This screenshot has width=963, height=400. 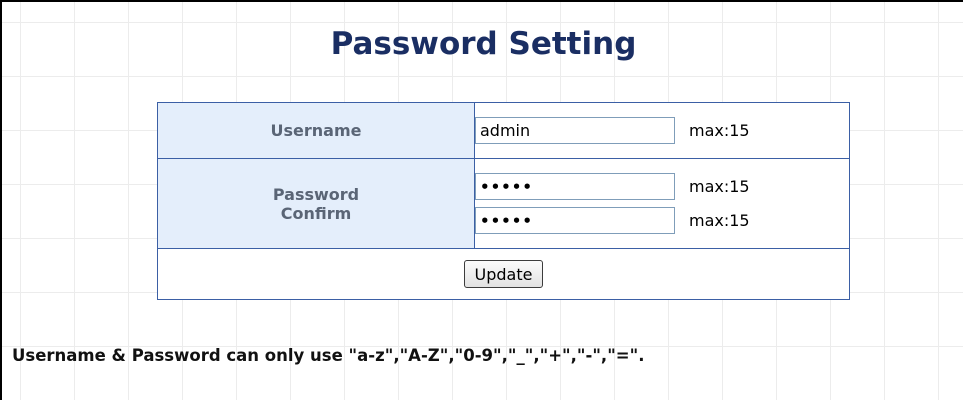 I want to click on confirm-max-hint: max:15, so click(x=719, y=220).